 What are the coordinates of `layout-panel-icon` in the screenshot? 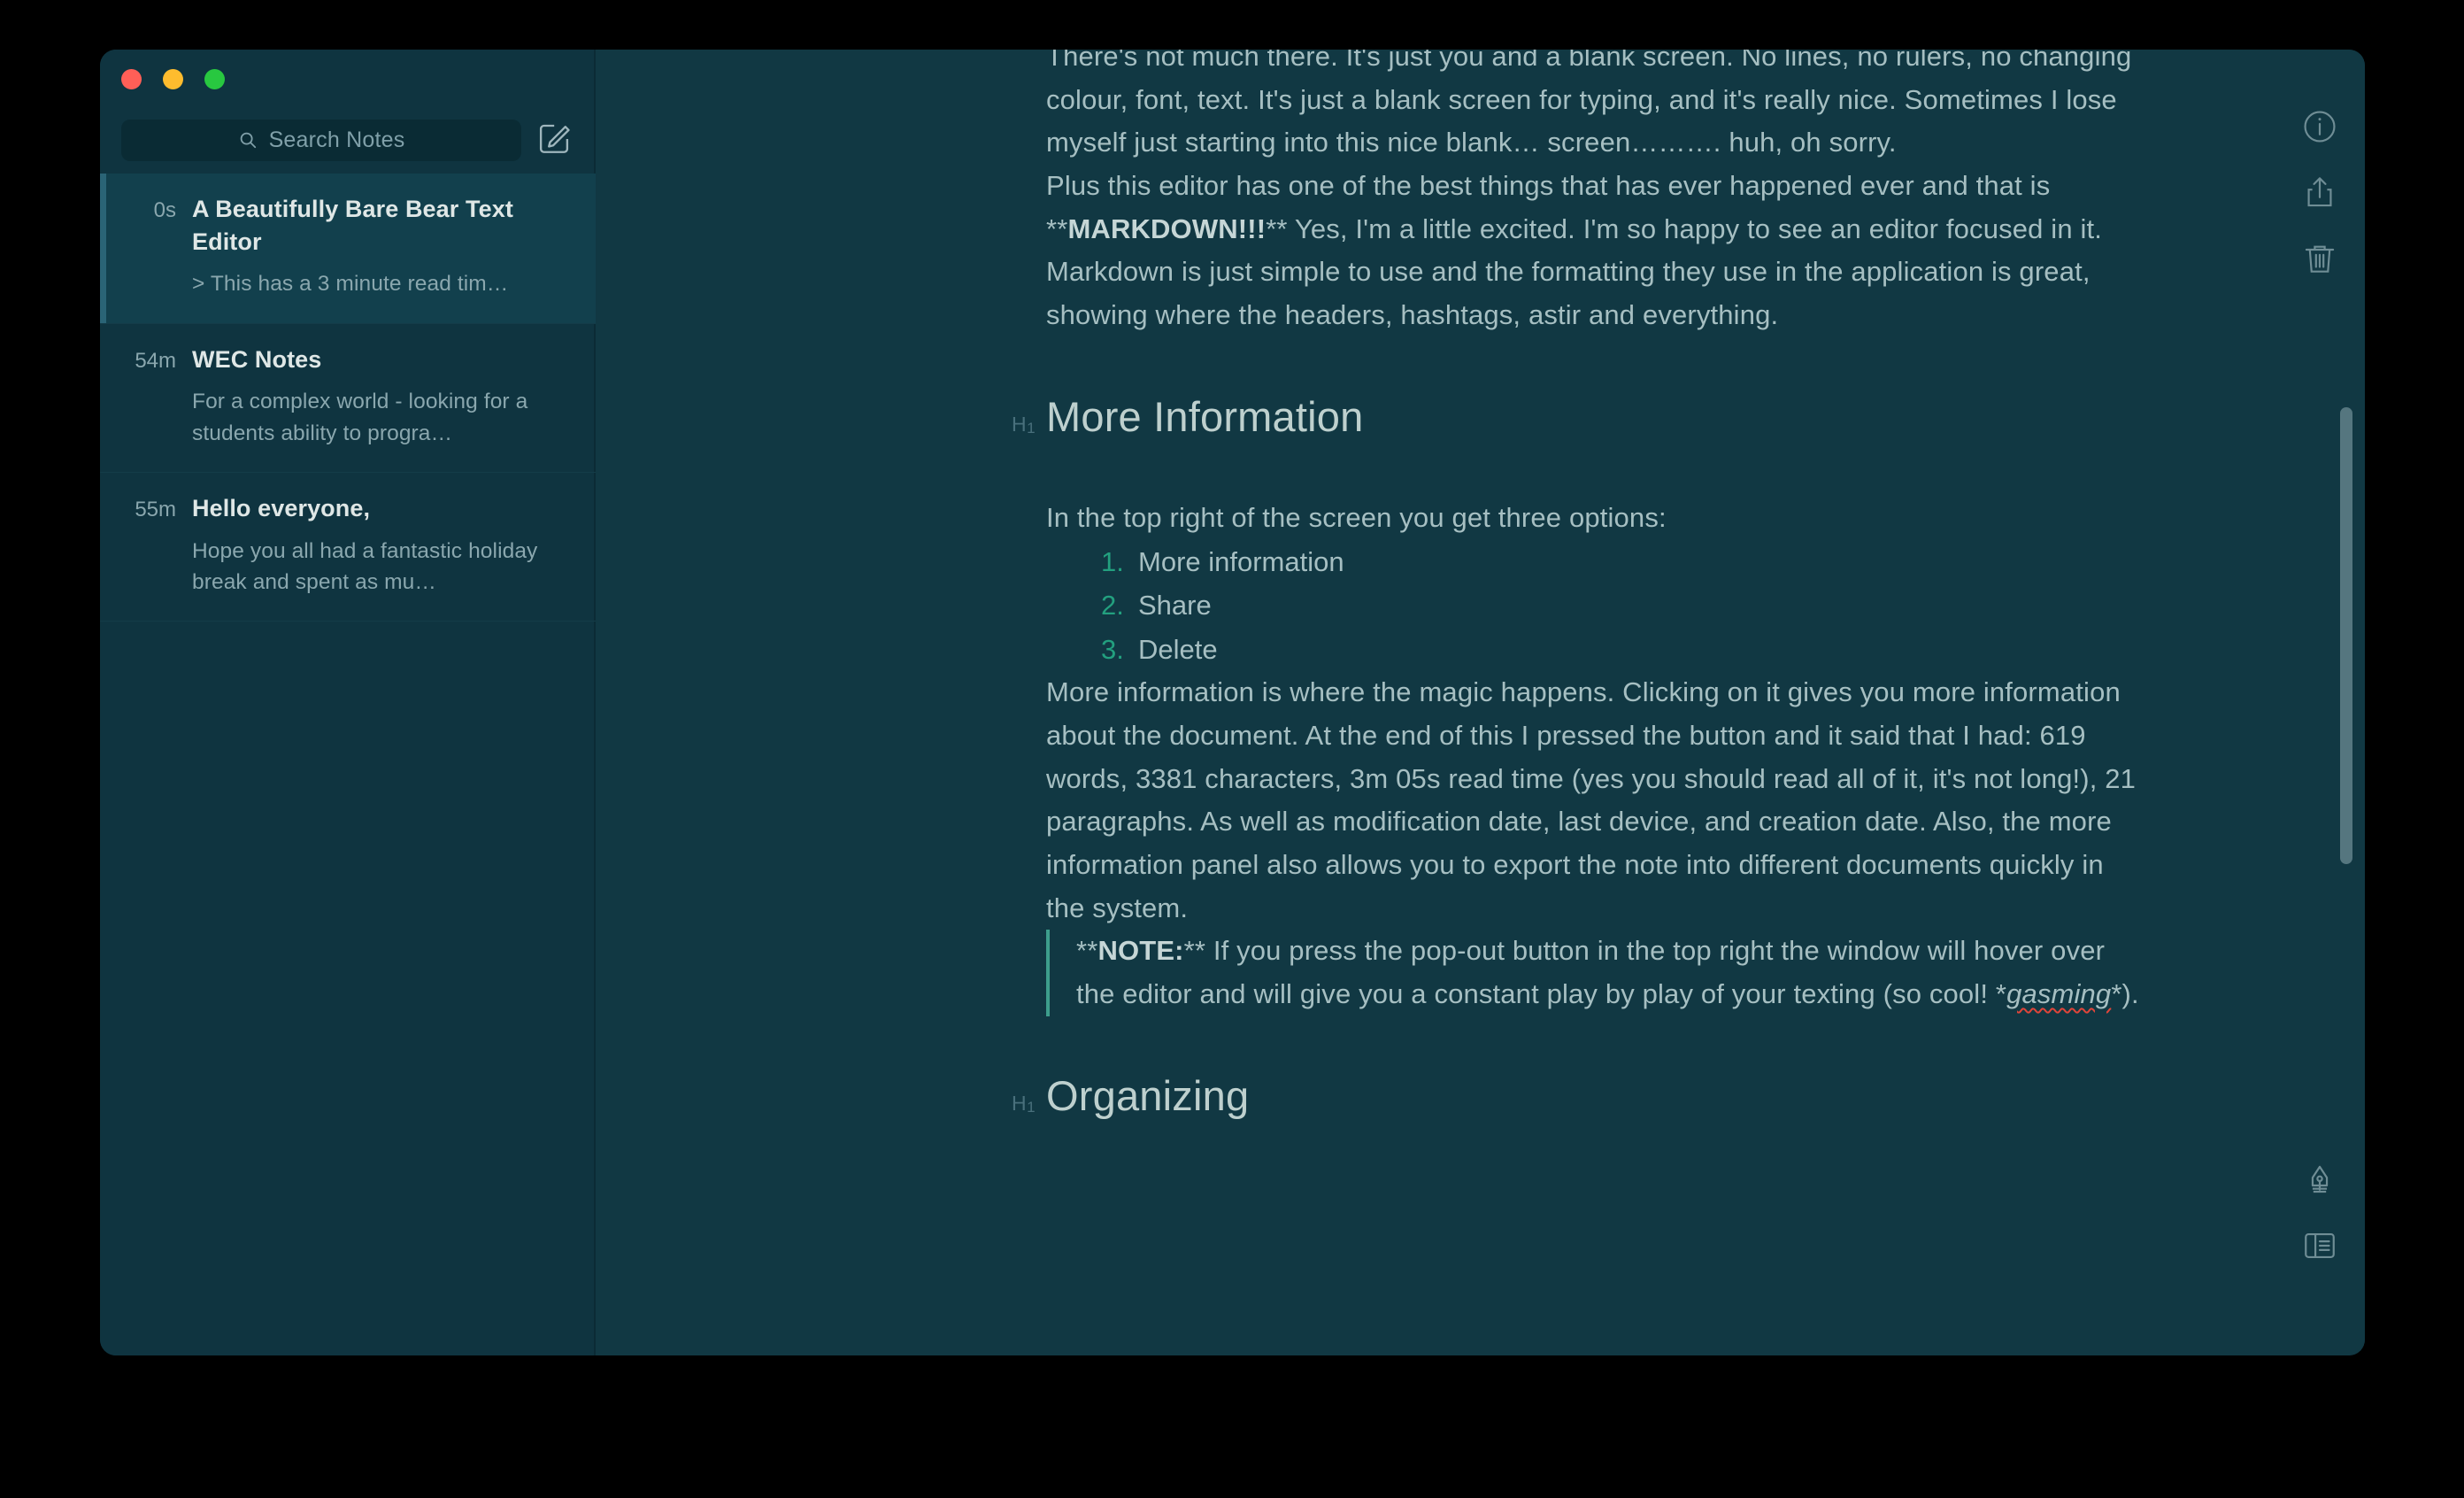 It's located at (2319, 1248).